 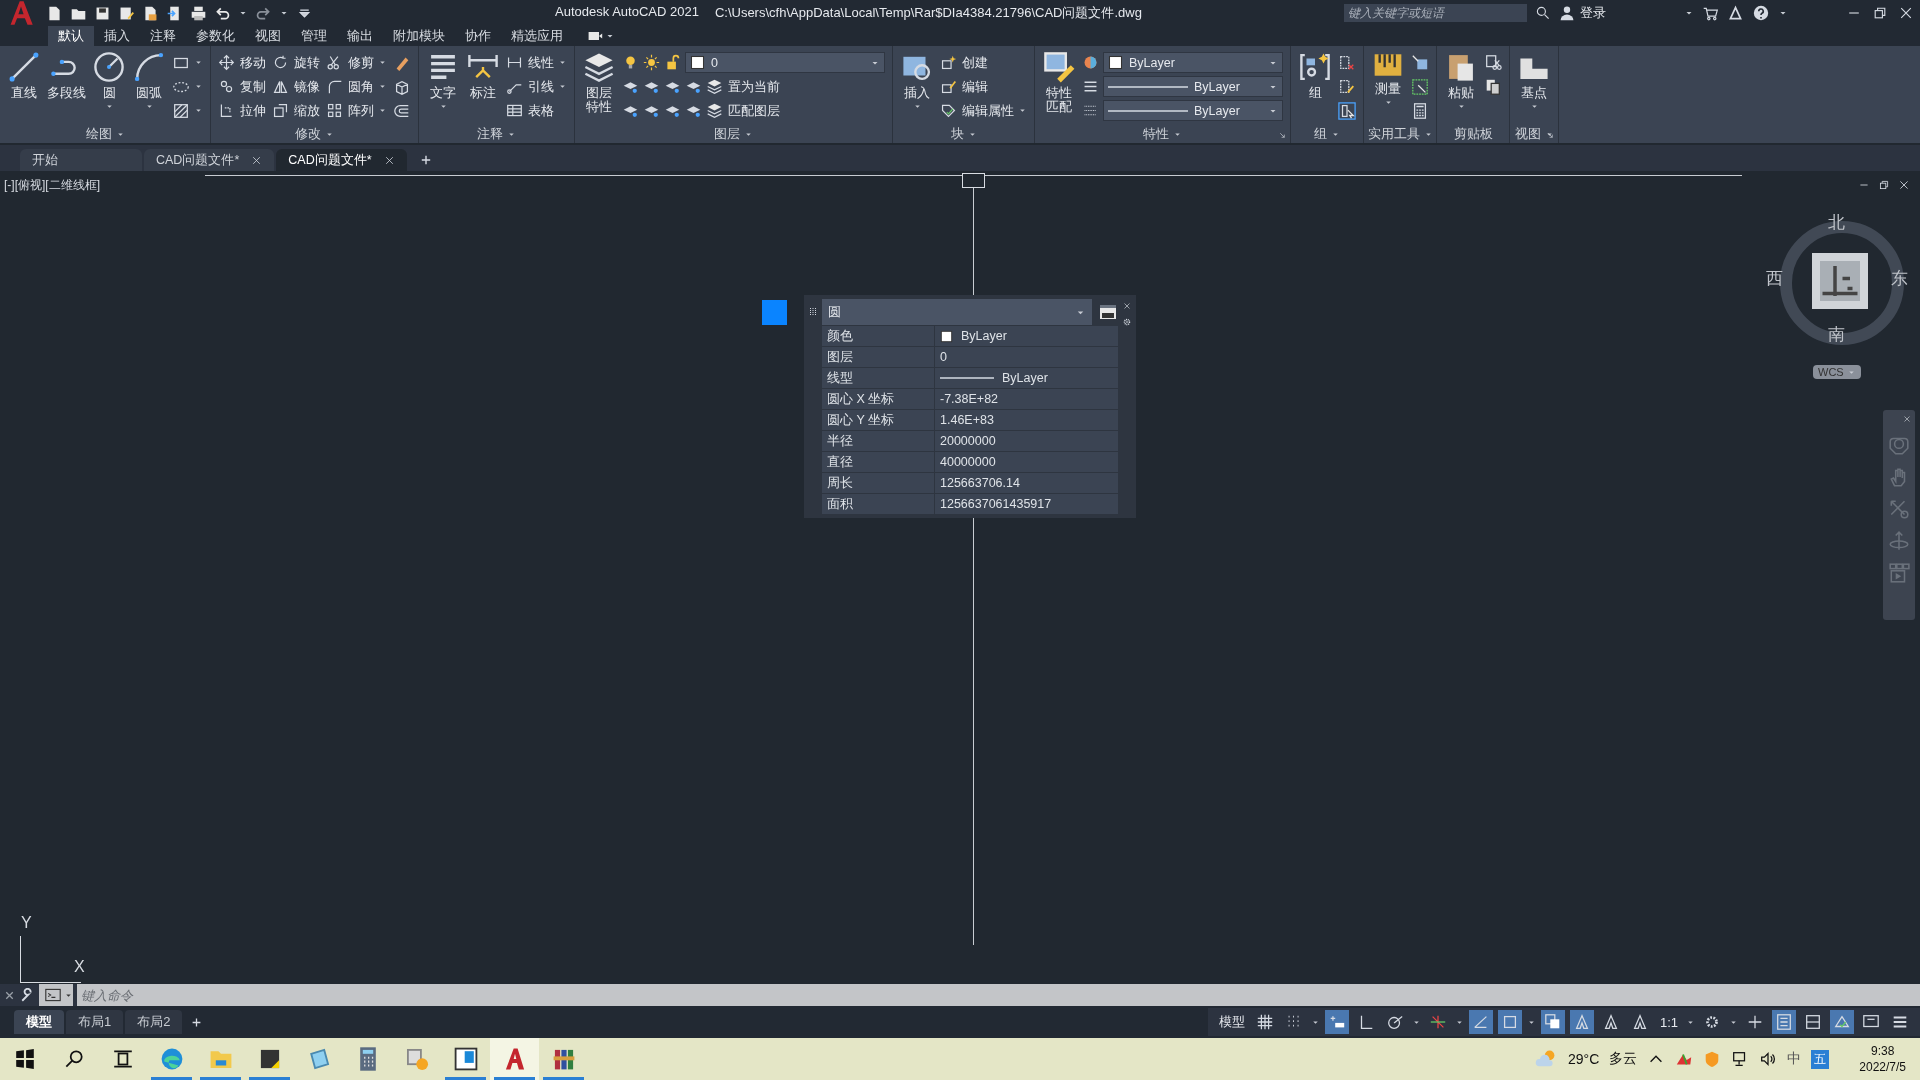 What do you see at coordinates (996, 504) in the screenshot?
I see `property-value: 1256637061435917` at bounding box center [996, 504].